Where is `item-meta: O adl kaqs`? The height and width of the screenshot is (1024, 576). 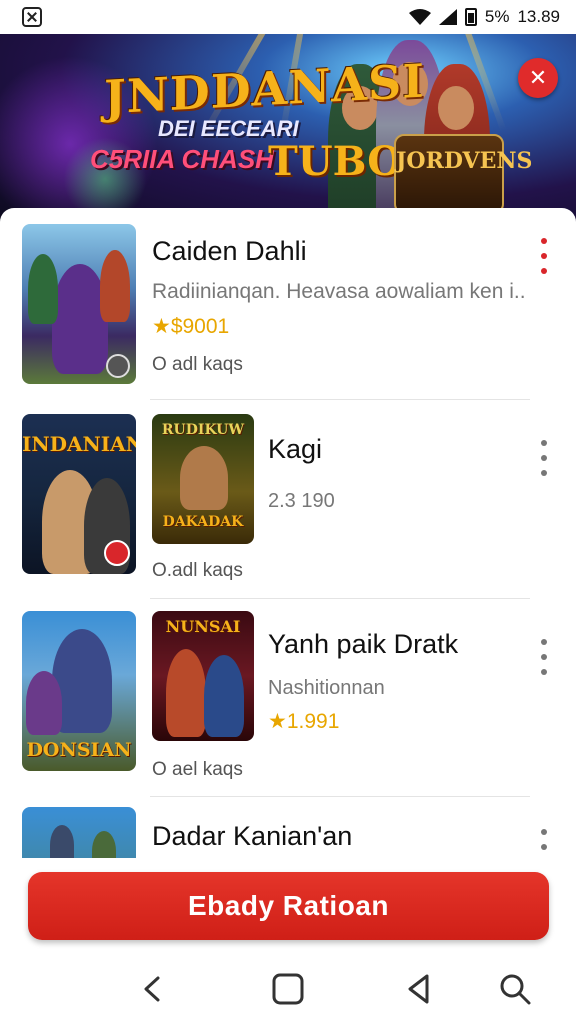 item-meta: O adl kaqs is located at coordinates (197, 364).